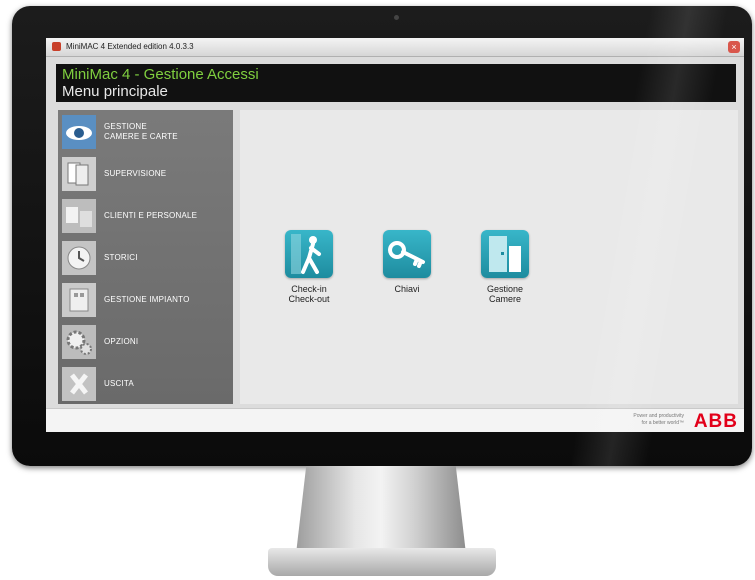  Describe the element at coordinates (121, 341) in the screenshot. I see `sidebar-item-label: OPZIONI` at that location.